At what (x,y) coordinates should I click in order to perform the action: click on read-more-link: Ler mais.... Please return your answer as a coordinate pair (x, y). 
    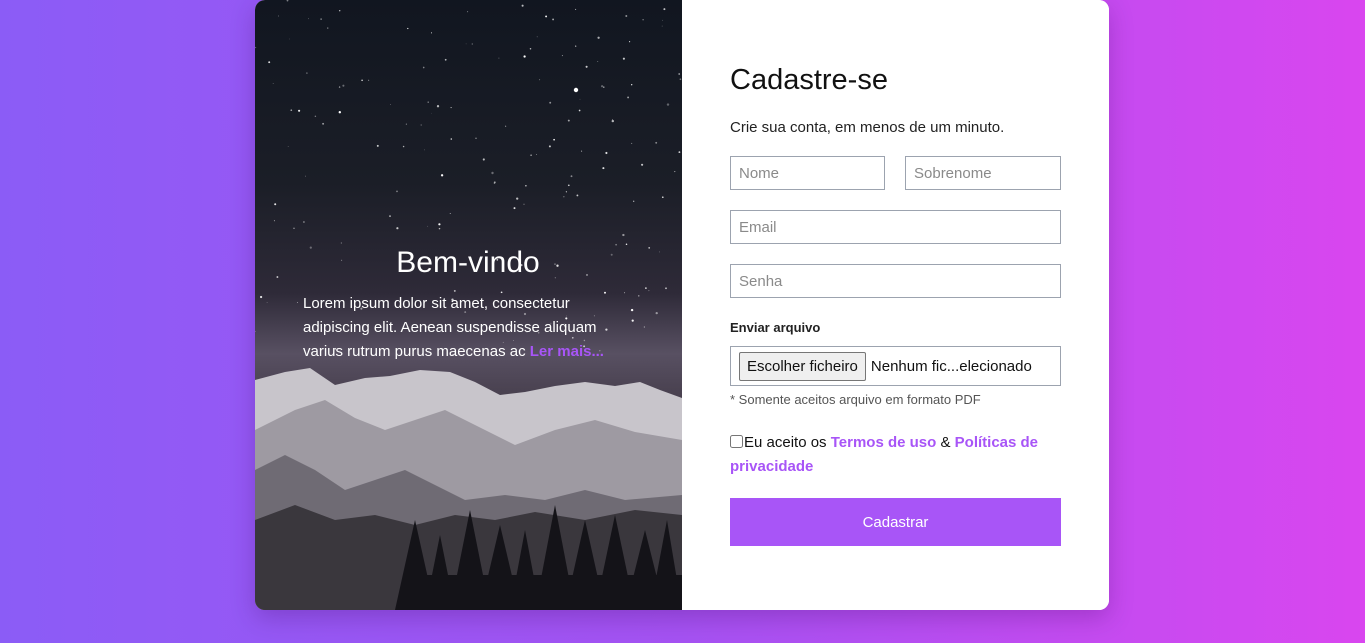
    Looking at the image, I should click on (567, 351).